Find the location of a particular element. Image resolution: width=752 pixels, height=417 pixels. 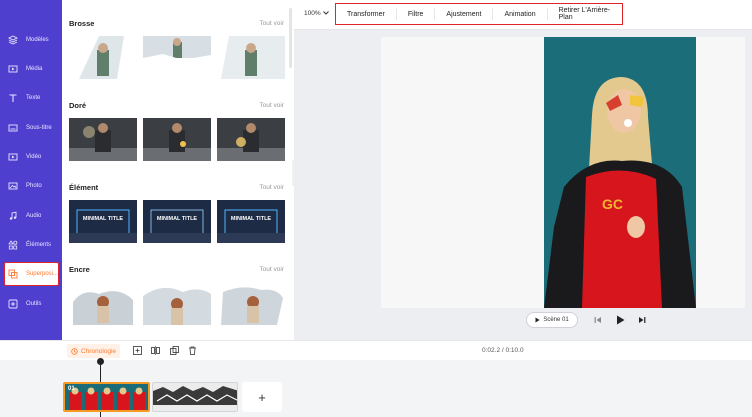

sidebar-item-modeles: Modèles is located at coordinates (31, 40).